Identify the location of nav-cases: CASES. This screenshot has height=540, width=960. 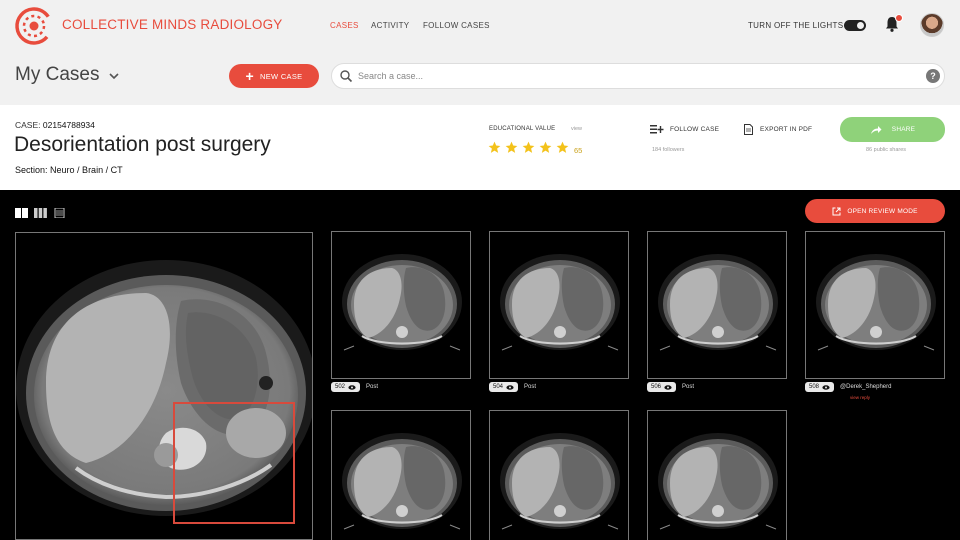
(344, 25).